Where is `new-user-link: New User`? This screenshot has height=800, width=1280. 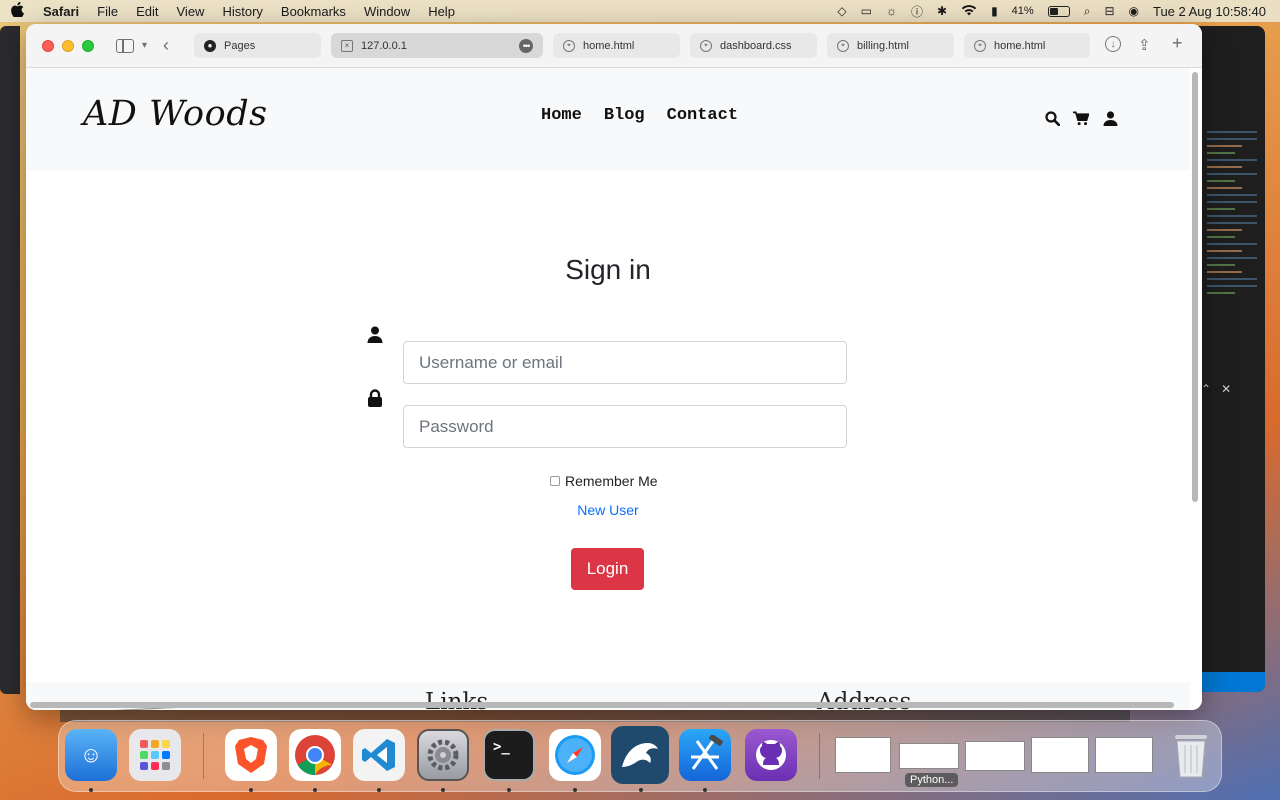
new-user-link: New User is located at coordinates (608, 510).